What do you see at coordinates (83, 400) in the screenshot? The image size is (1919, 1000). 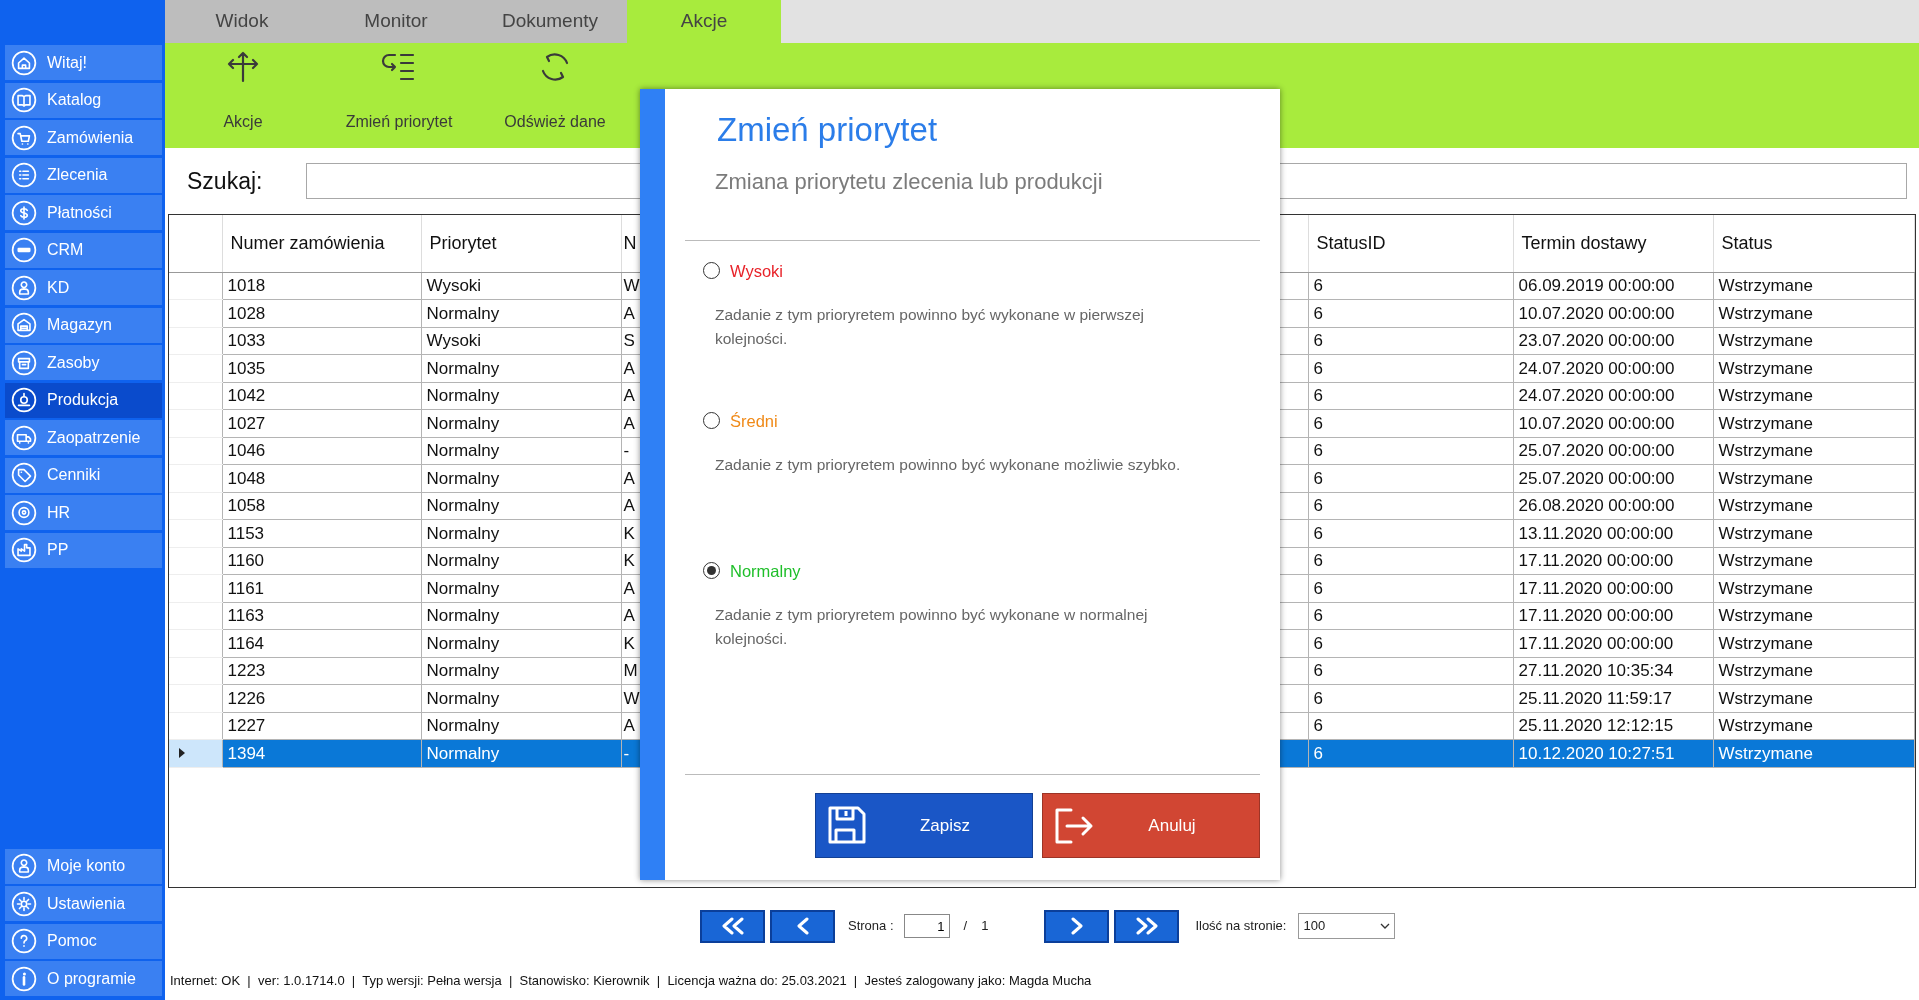 I see `sidebar-item: Produkcja` at bounding box center [83, 400].